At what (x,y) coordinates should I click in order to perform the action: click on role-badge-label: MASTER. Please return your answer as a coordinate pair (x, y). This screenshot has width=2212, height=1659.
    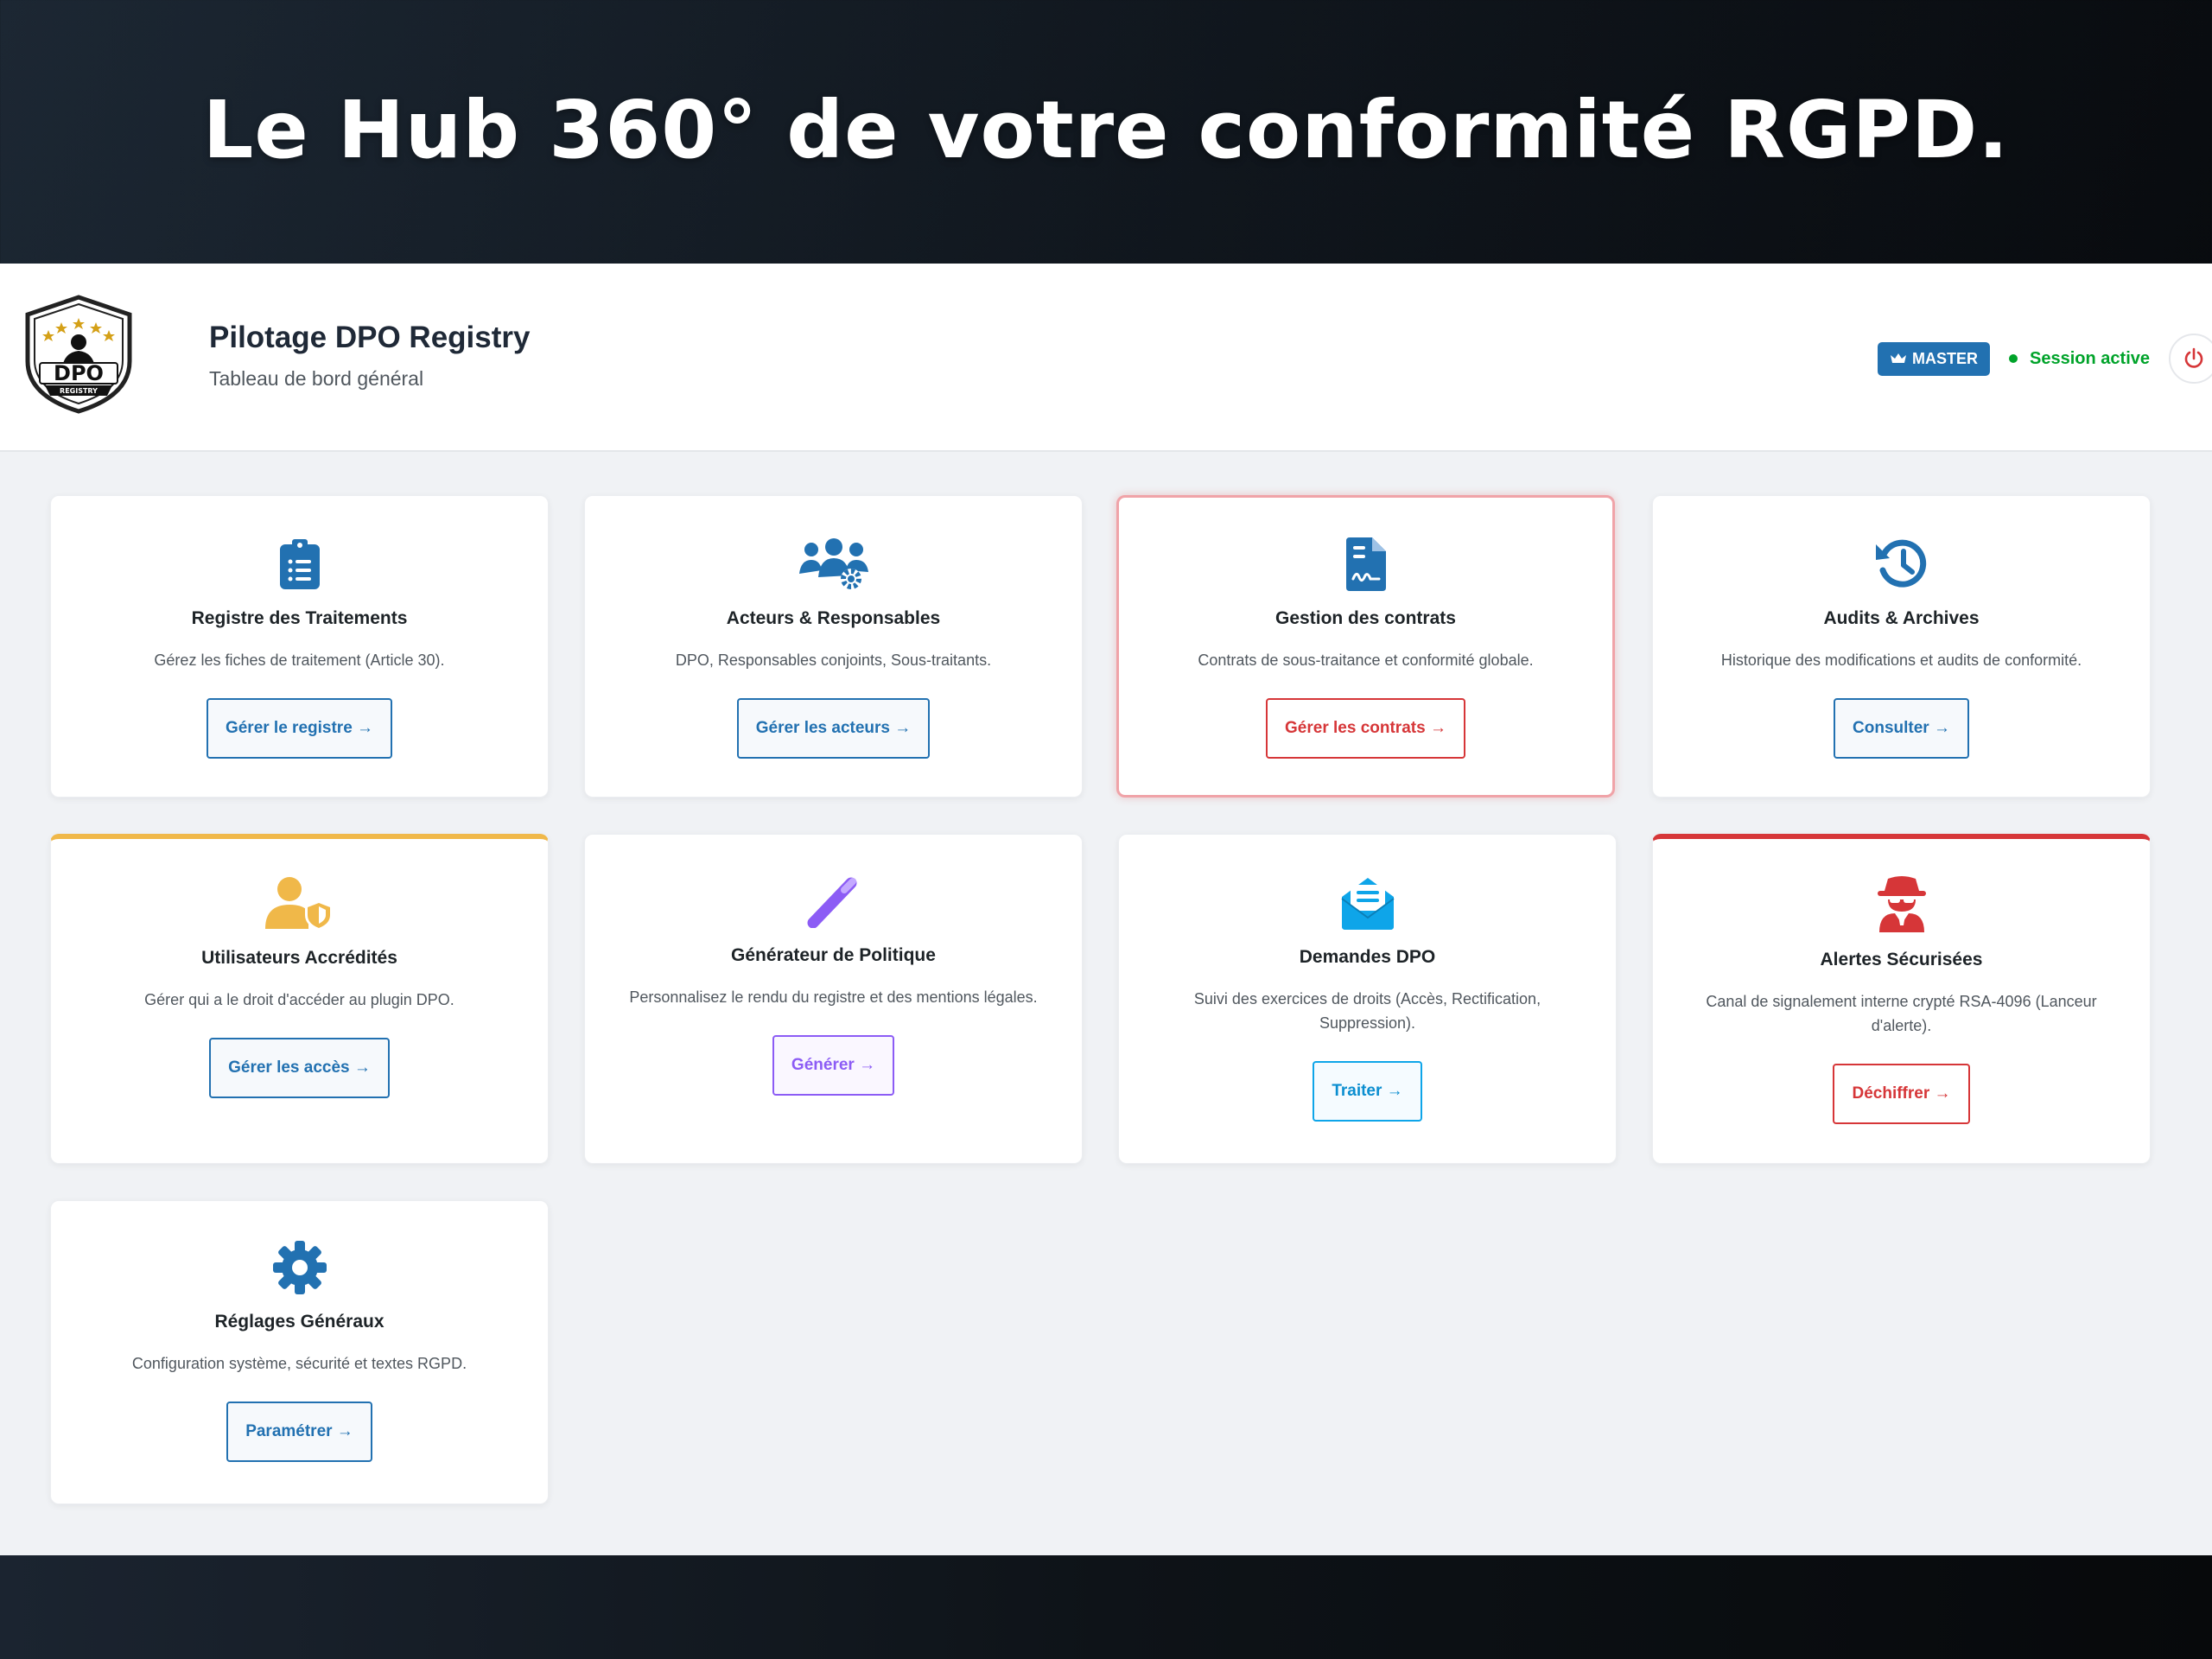
    Looking at the image, I should click on (1945, 358).